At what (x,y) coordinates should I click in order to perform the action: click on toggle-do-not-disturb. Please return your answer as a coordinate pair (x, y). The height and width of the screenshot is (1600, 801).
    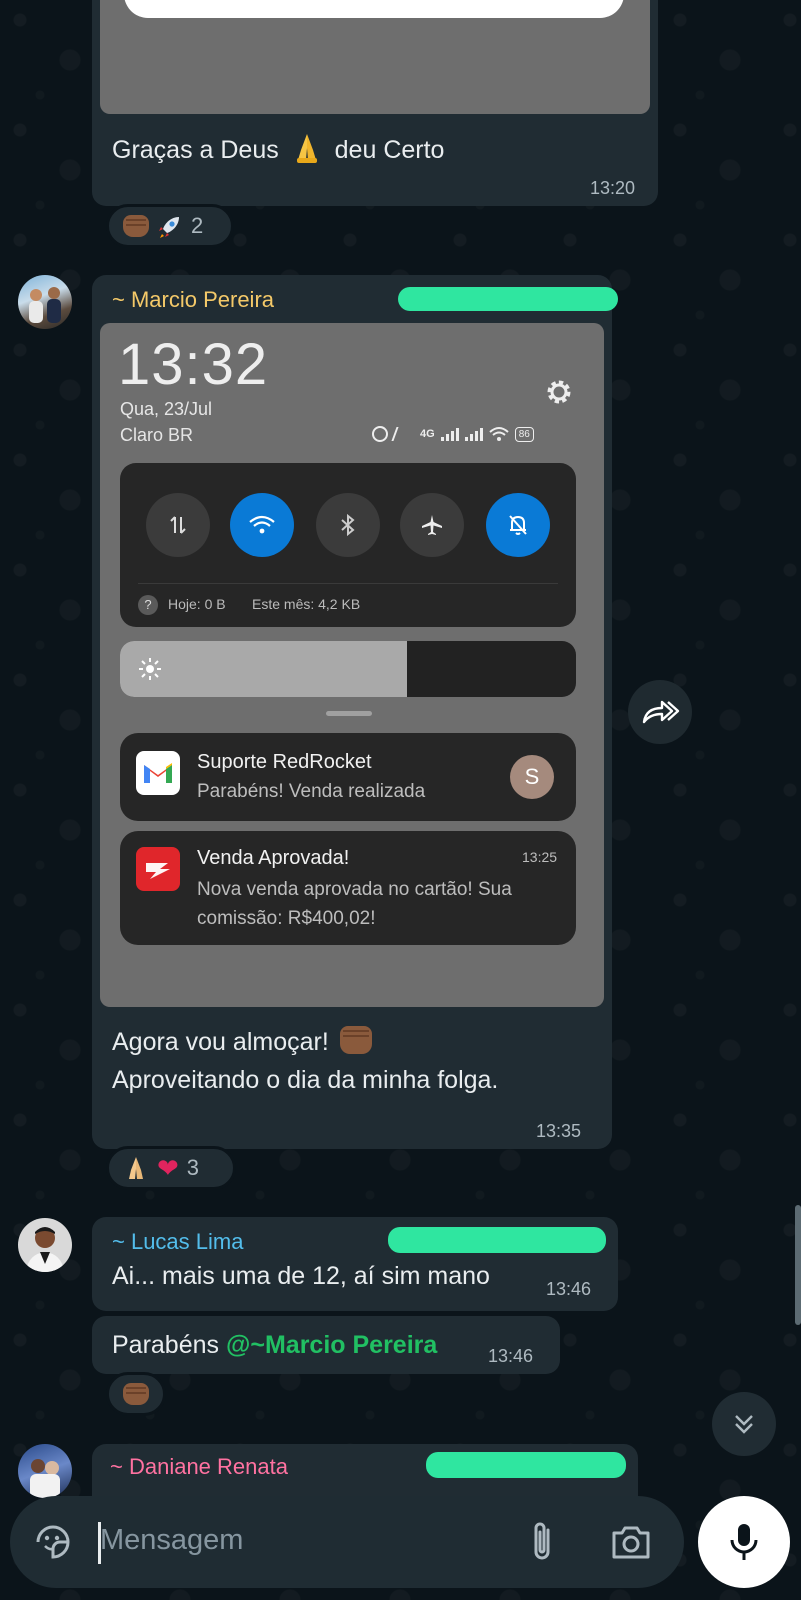
    Looking at the image, I should click on (518, 525).